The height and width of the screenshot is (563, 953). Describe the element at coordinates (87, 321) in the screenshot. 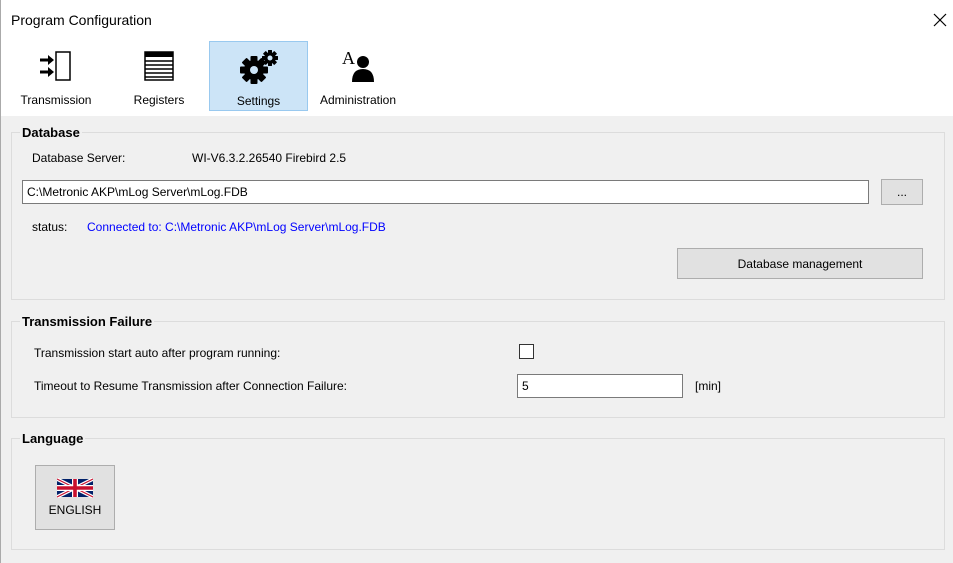

I see `transmission-failure-title: Transmission Failure` at that location.